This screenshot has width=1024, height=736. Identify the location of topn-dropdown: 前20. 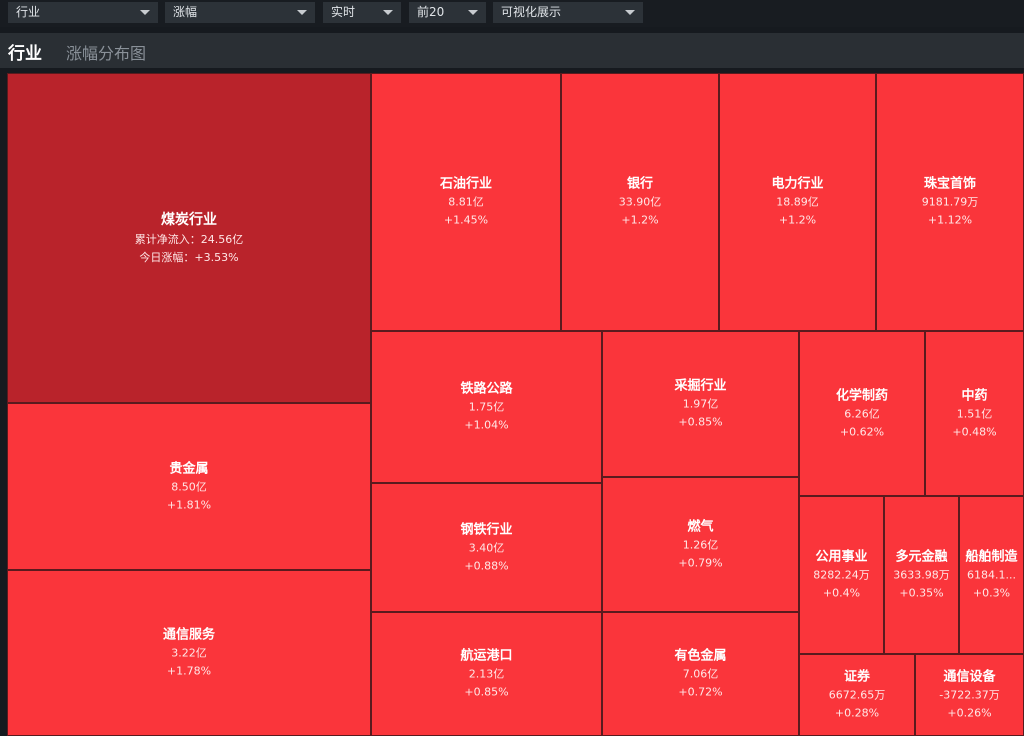
(447, 12).